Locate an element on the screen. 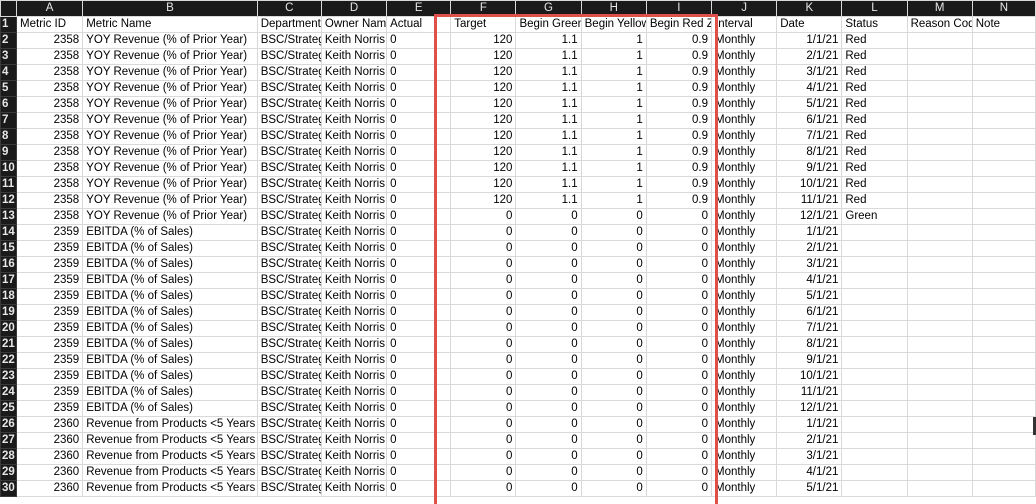 The height and width of the screenshot is (504, 1036). table-cell: Green is located at coordinates (874, 216).